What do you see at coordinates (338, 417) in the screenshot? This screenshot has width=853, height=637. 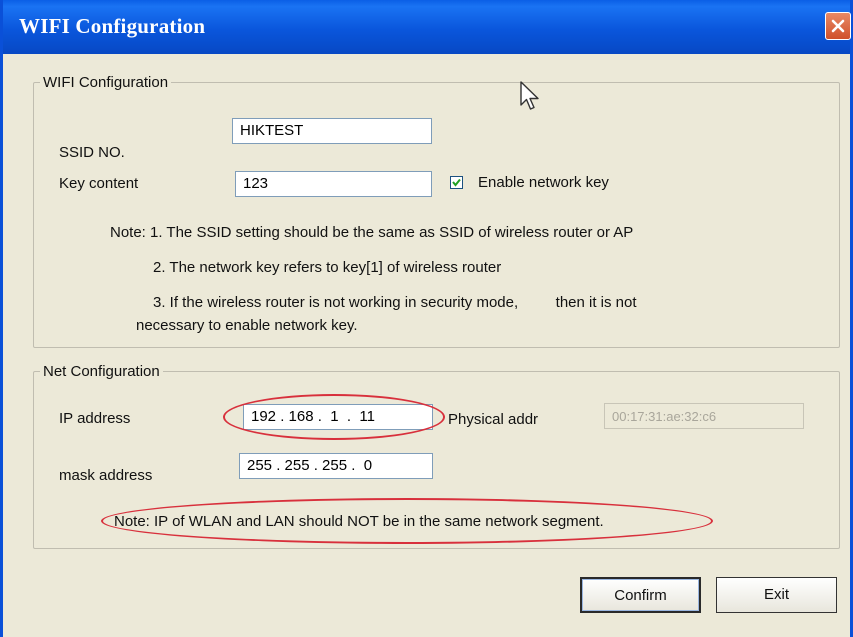 I see `ip-address-input: 192 . 168 . 1 . 11` at bounding box center [338, 417].